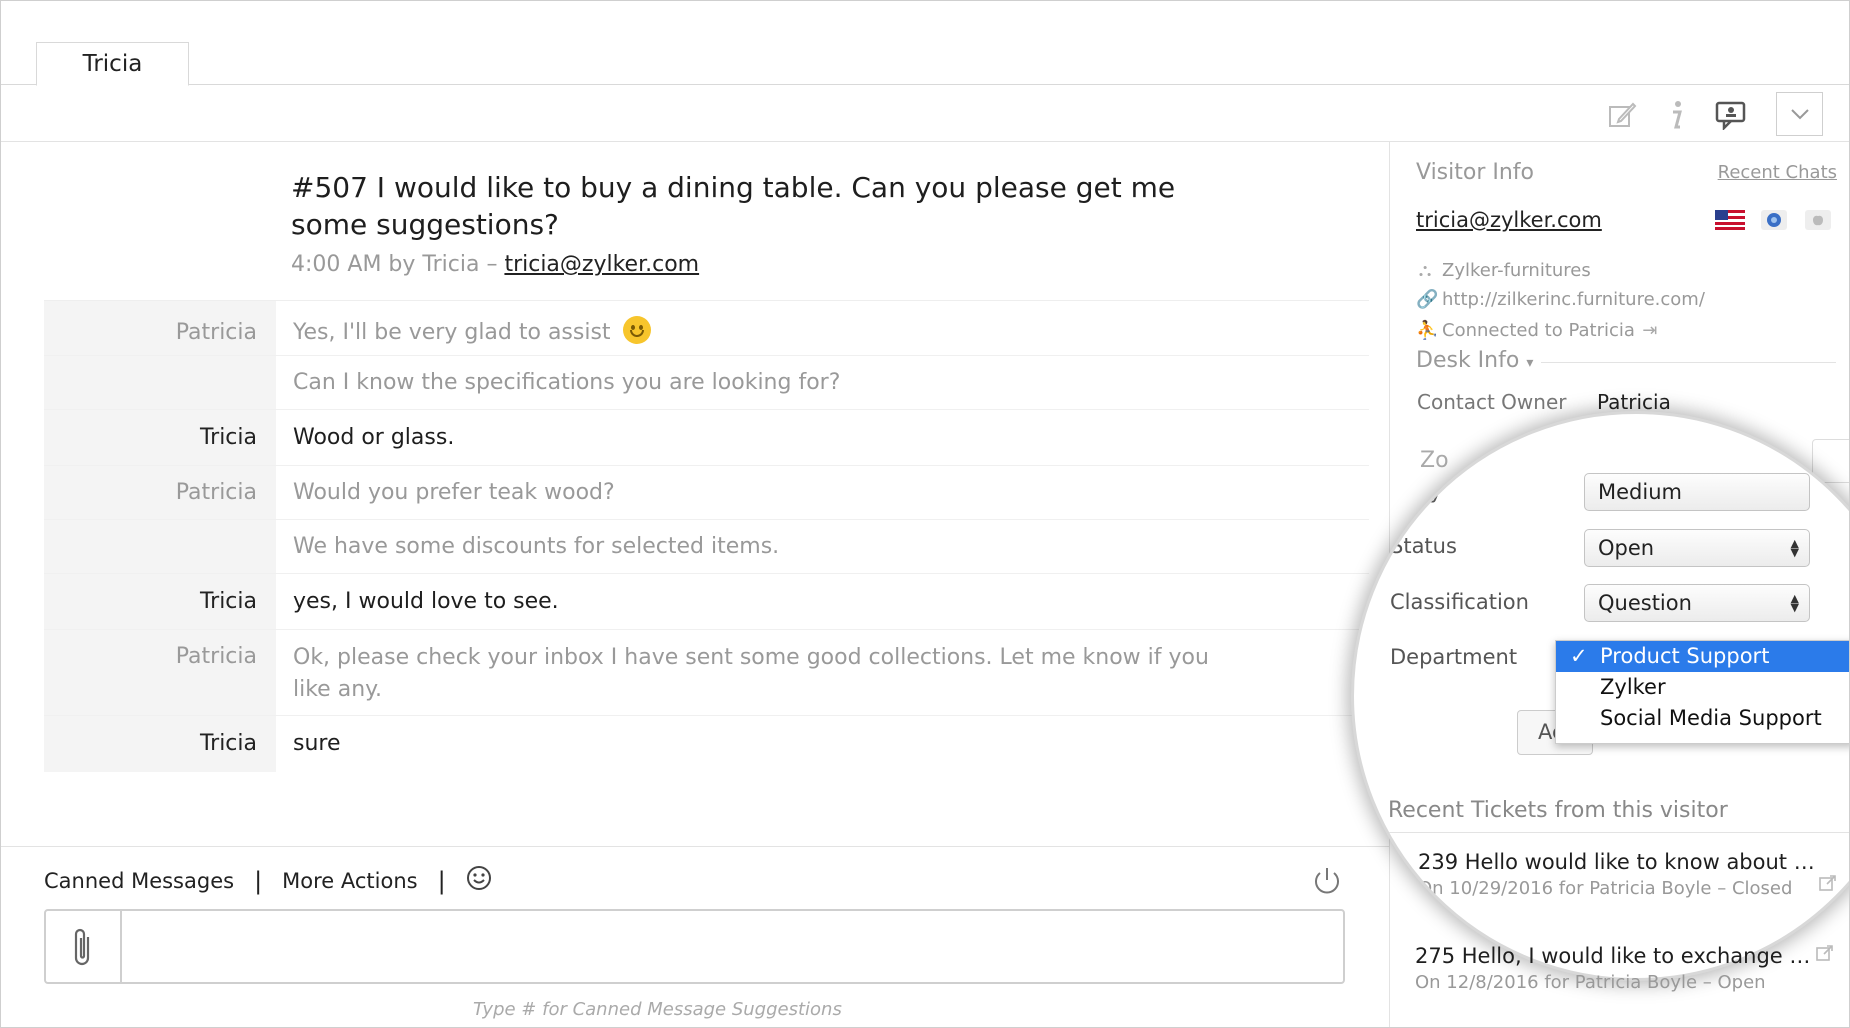 This screenshot has width=1850, height=1028. What do you see at coordinates (398, 264) in the screenshot?
I see `chat-meta-time: 4:00 AM by Tricia –` at bounding box center [398, 264].